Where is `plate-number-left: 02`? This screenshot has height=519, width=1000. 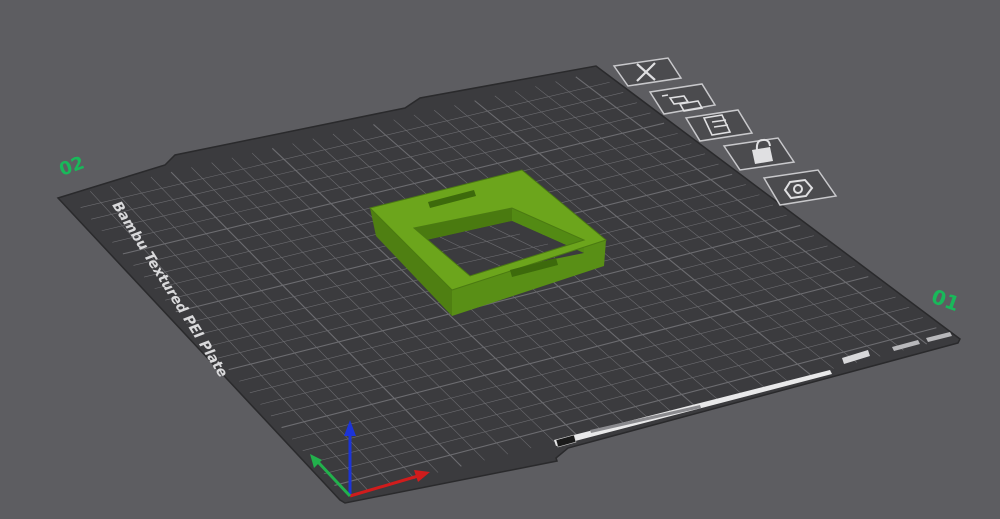
plate-number-left: 02 is located at coordinates (72, 166).